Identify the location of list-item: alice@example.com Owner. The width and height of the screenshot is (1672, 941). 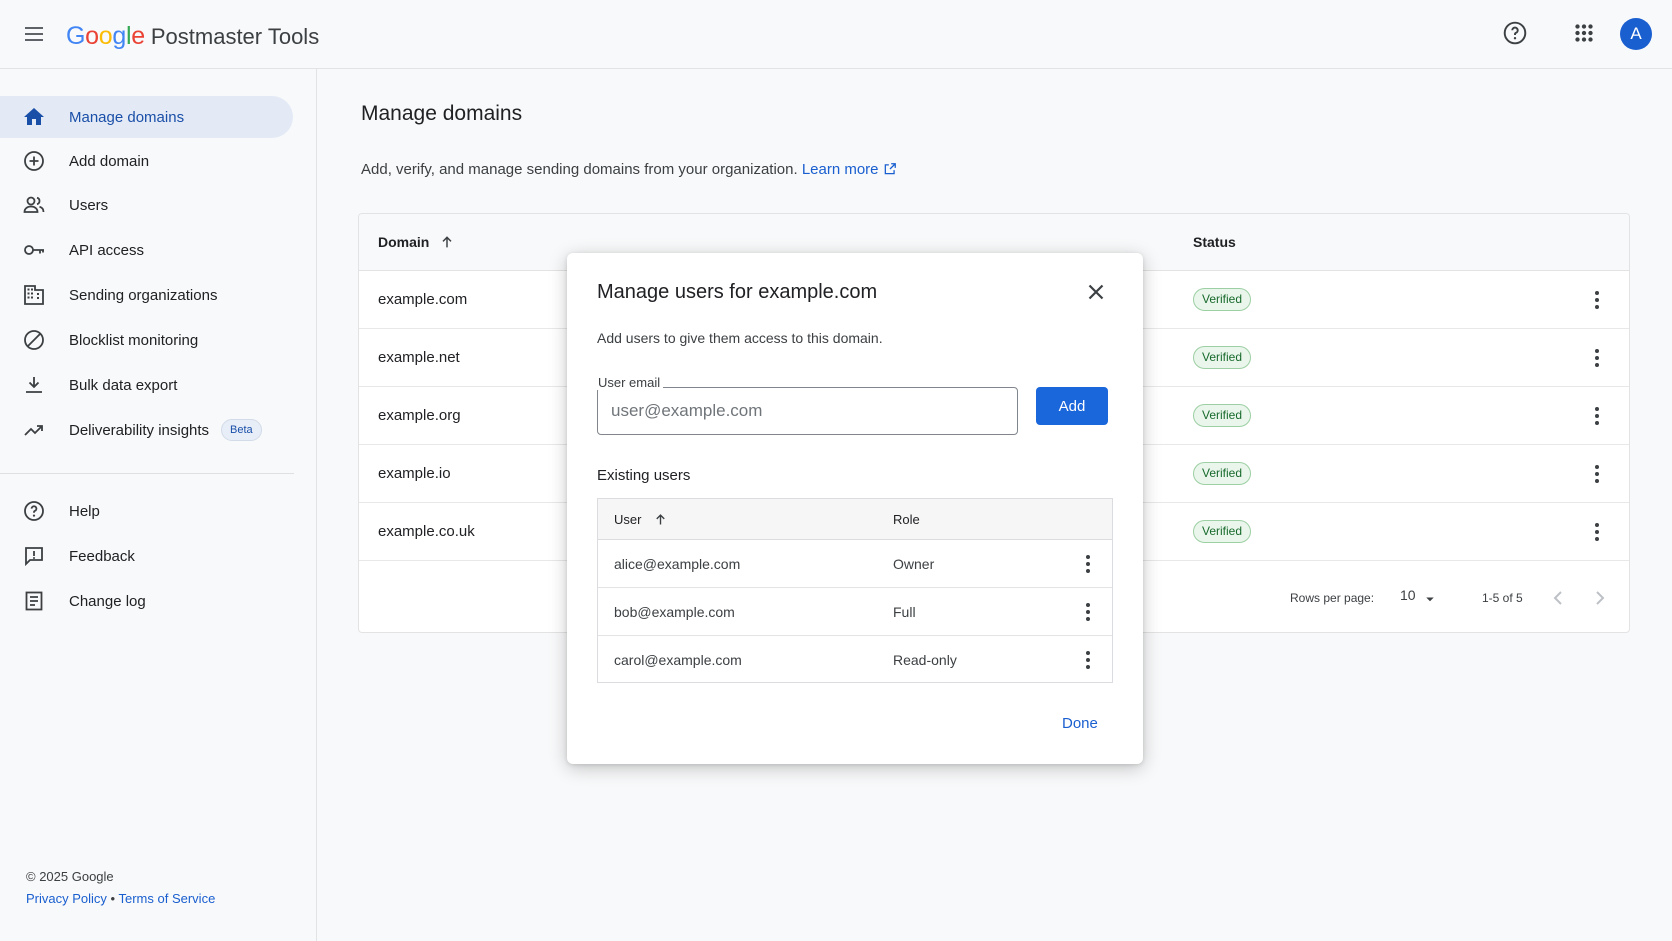
(855, 564).